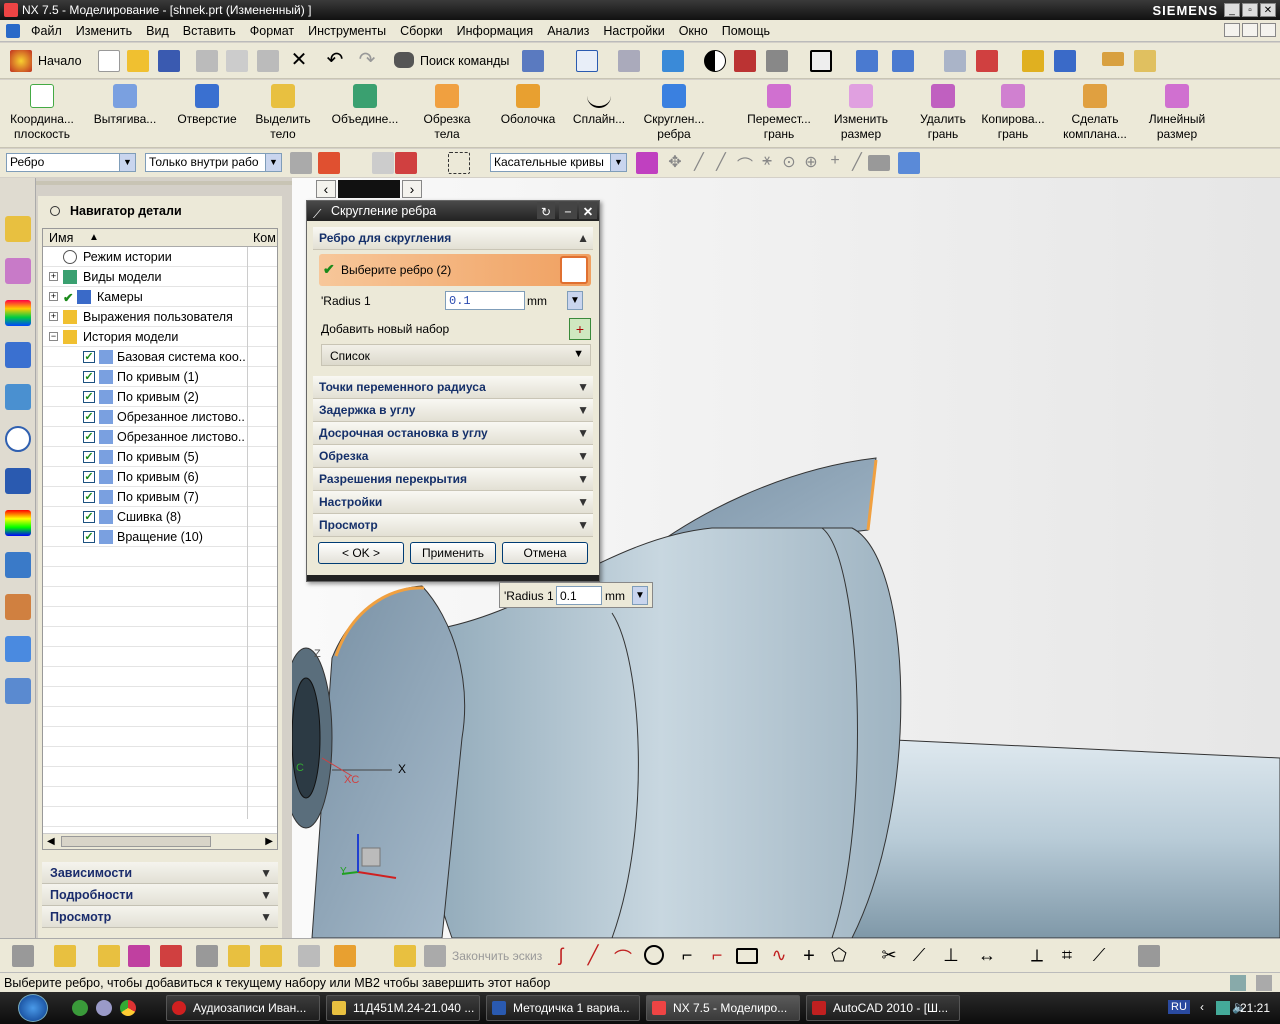 Image resolution: width=1280 pixels, height=1024 pixels. What do you see at coordinates (839, 956) in the screenshot?
I see `offset-icon: ⬠` at bounding box center [839, 956].